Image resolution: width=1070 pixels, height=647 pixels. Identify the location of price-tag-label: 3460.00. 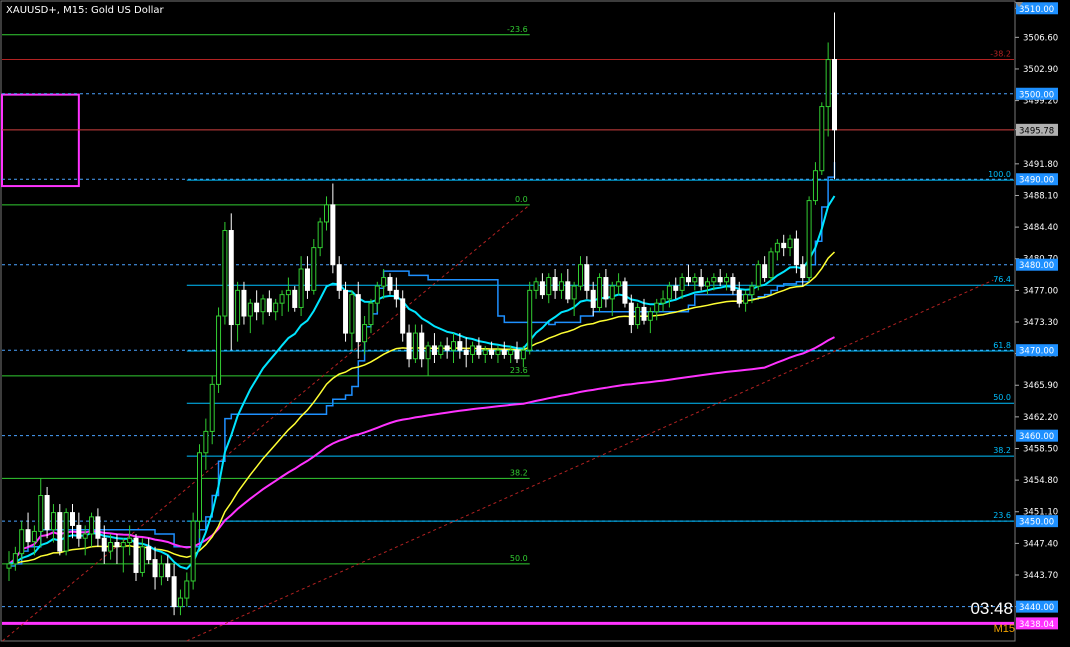
(1036, 437).